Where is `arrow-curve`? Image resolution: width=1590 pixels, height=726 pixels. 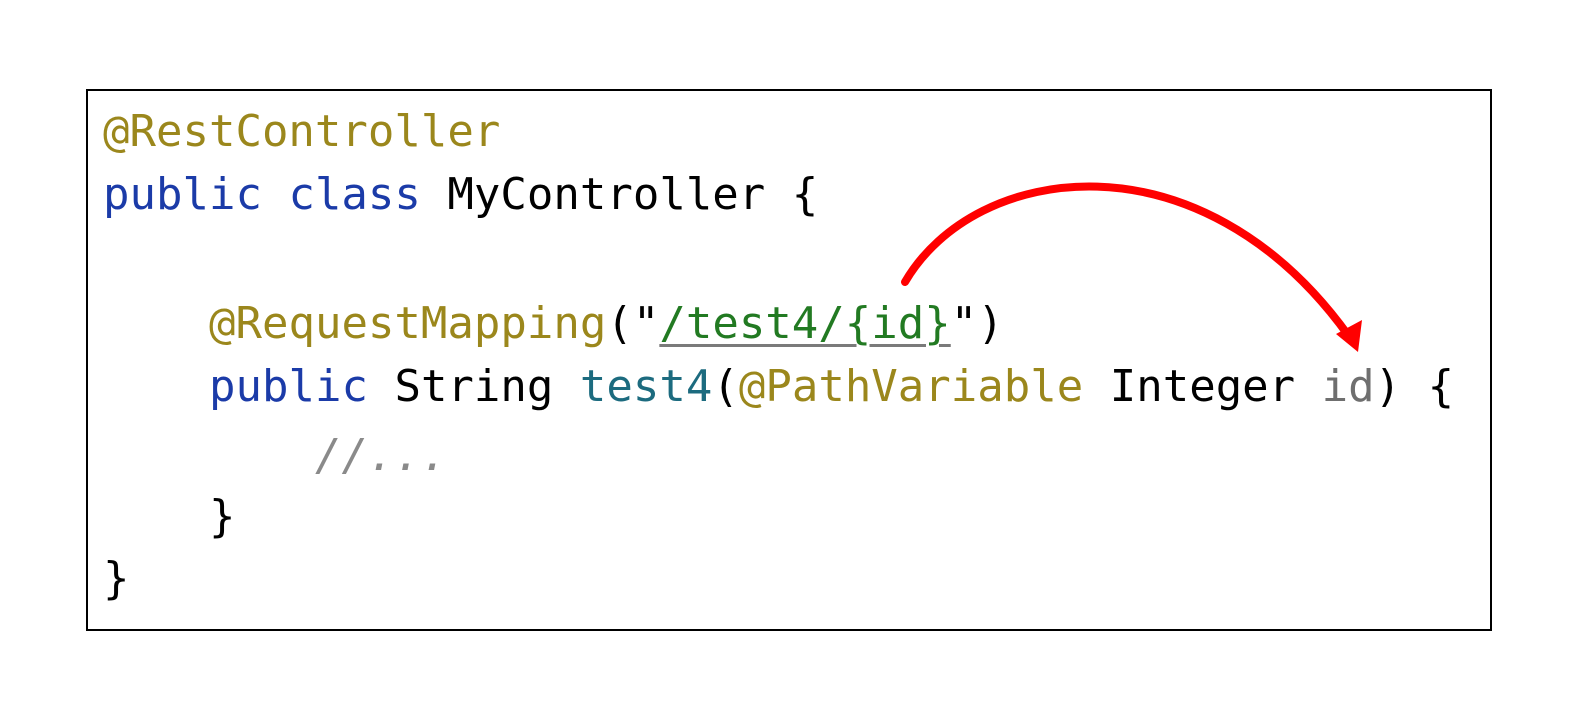 arrow-curve is located at coordinates (1126, 260).